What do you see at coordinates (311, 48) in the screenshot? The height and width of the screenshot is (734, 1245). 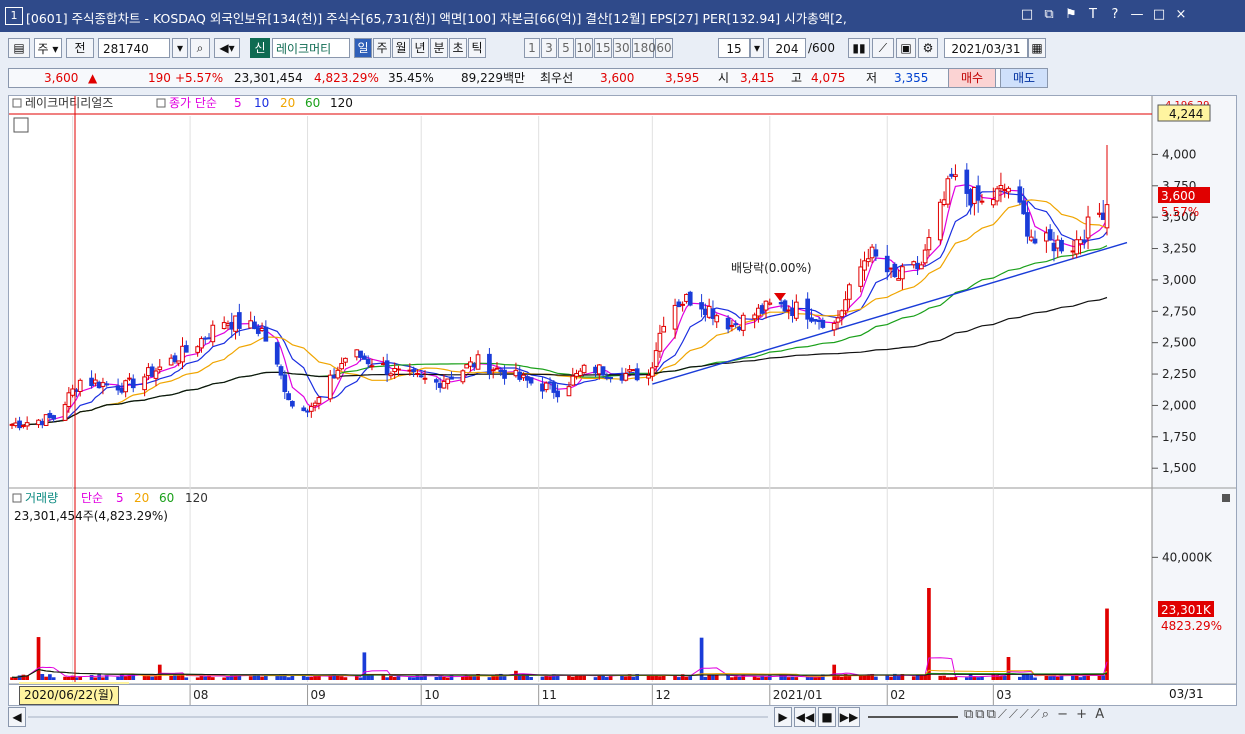 I see `stock-name-field: 레이크머티` at bounding box center [311, 48].